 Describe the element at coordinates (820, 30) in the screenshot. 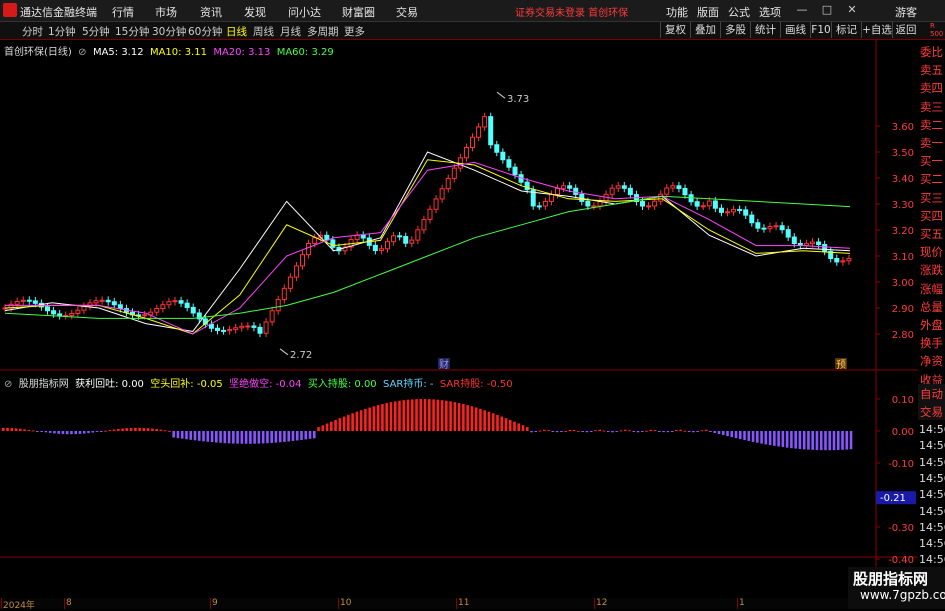

I see `f10-button: F10` at that location.